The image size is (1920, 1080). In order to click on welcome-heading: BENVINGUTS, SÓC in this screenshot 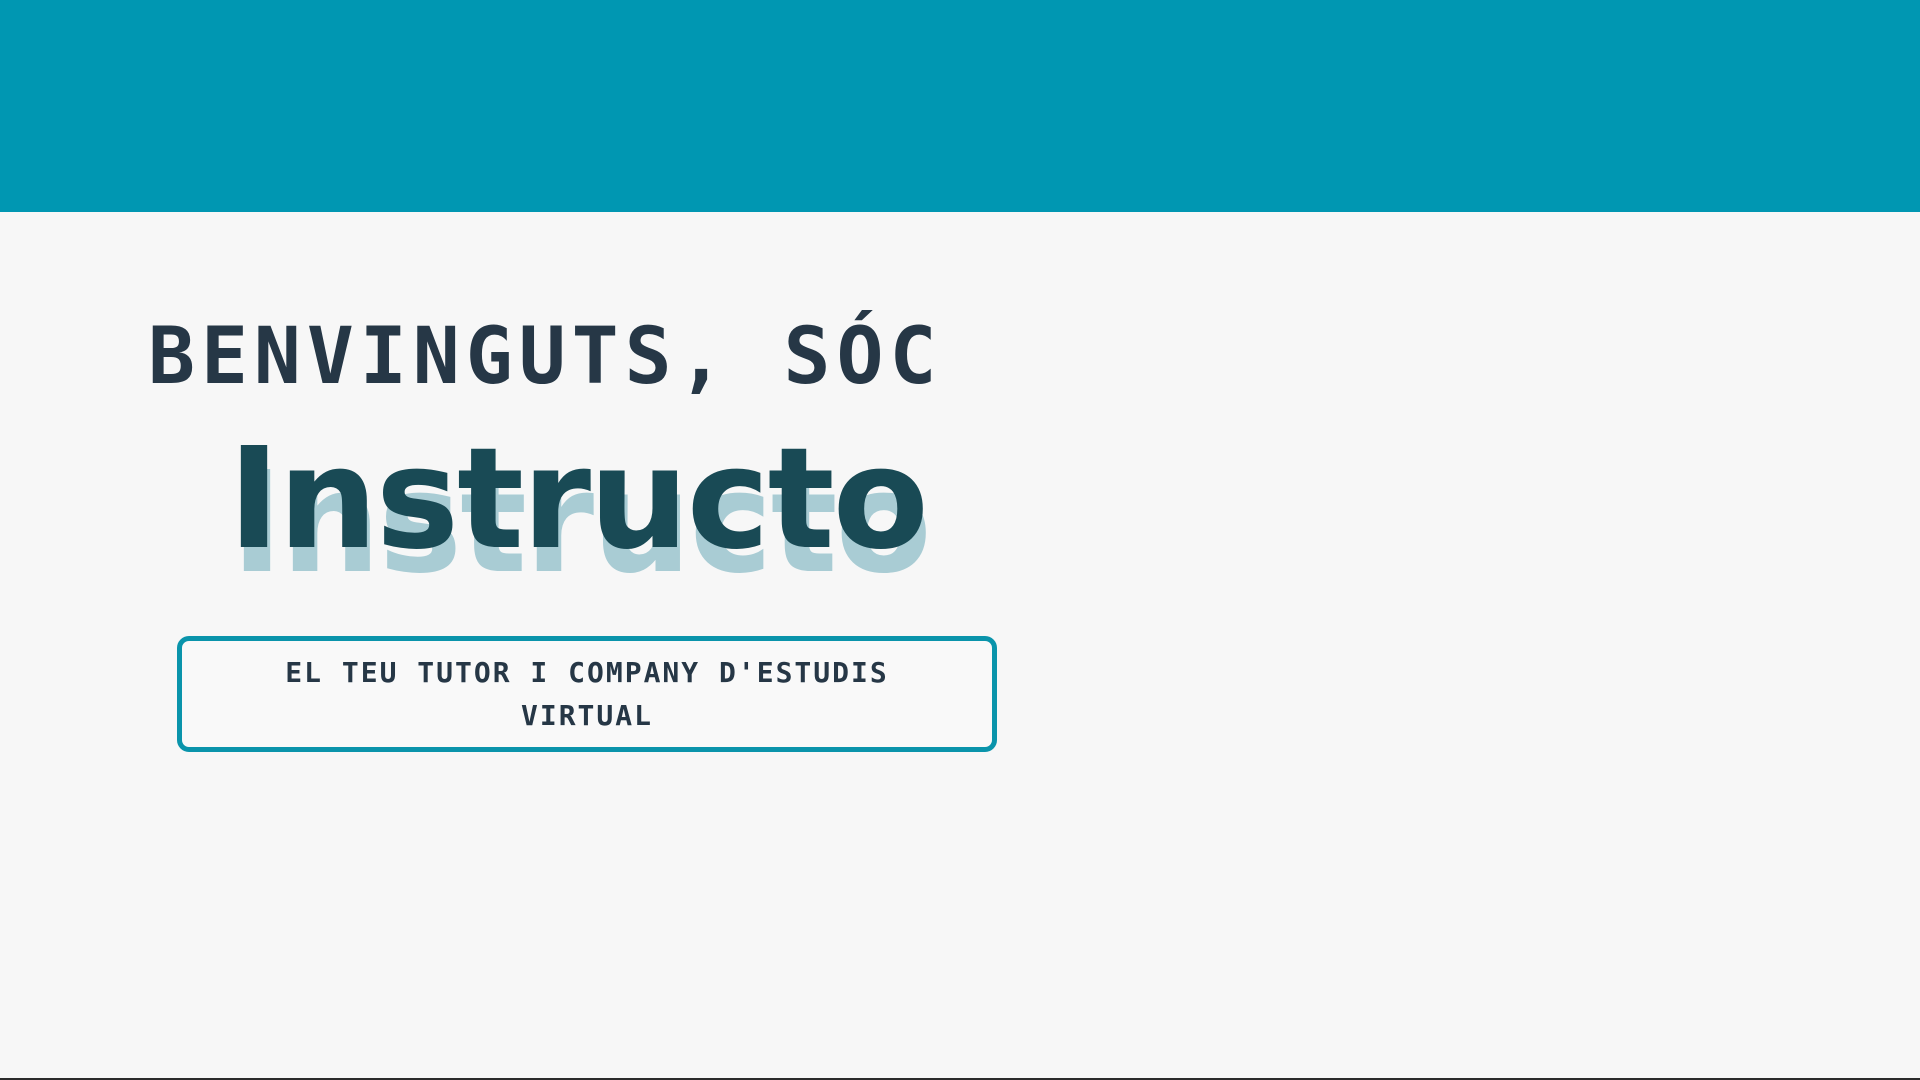, I will do `click(545, 357)`.